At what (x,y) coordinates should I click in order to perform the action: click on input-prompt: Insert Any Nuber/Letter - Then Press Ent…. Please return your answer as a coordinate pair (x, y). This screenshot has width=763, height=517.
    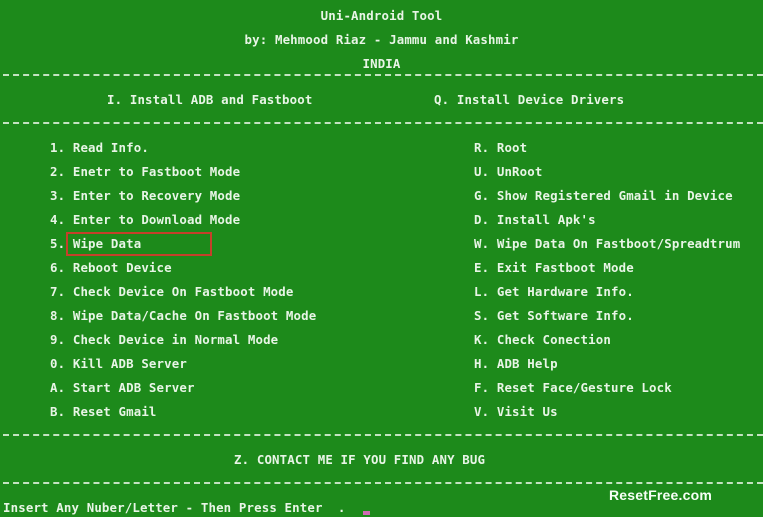
    Looking at the image, I should click on (174, 508).